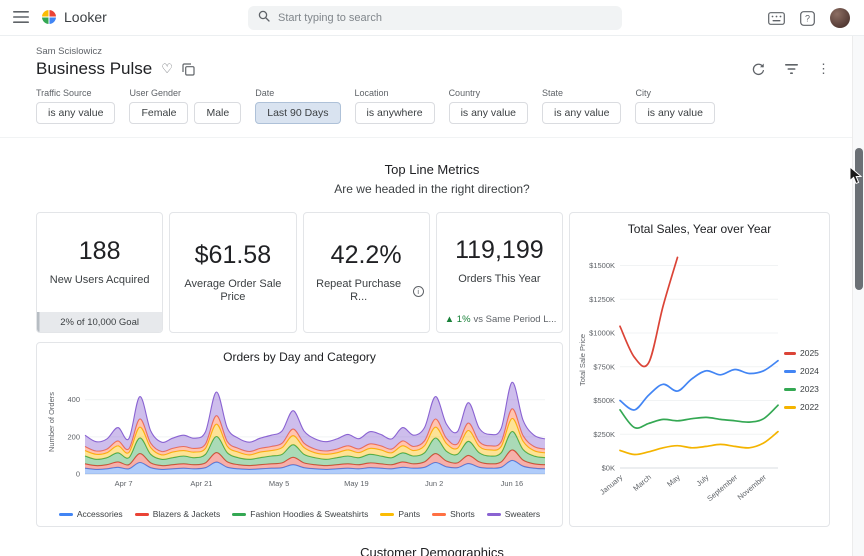 The width and height of the screenshot is (864, 556). I want to click on legend-item-sweaters: Sweaters, so click(513, 514).